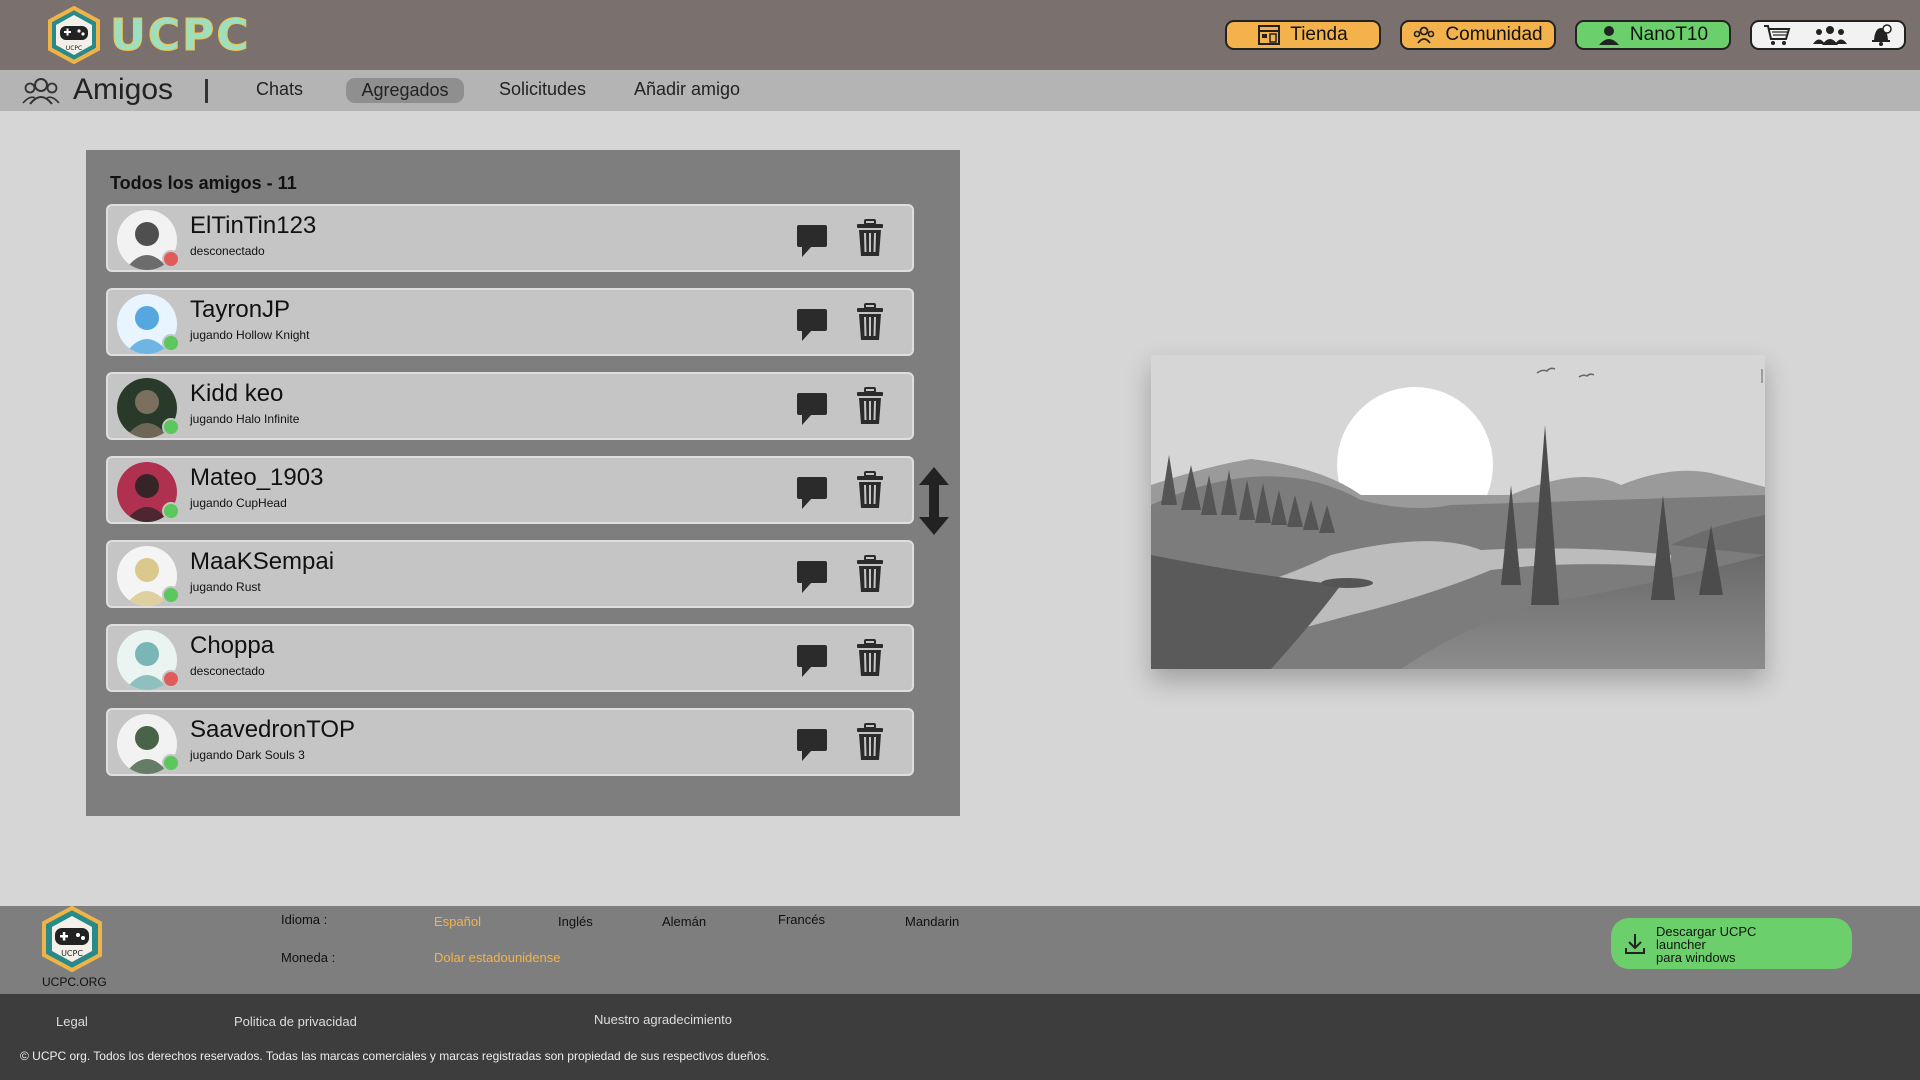  Describe the element at coordinates (1494, 34) in the screenshot. I see `community-label: Comunidad` at that location.